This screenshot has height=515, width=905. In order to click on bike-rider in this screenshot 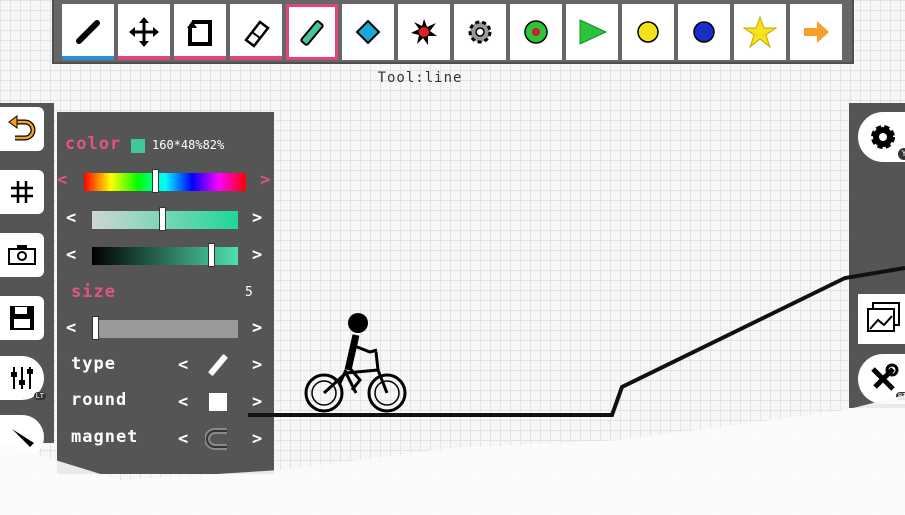, I will do `click(355, 373)`.